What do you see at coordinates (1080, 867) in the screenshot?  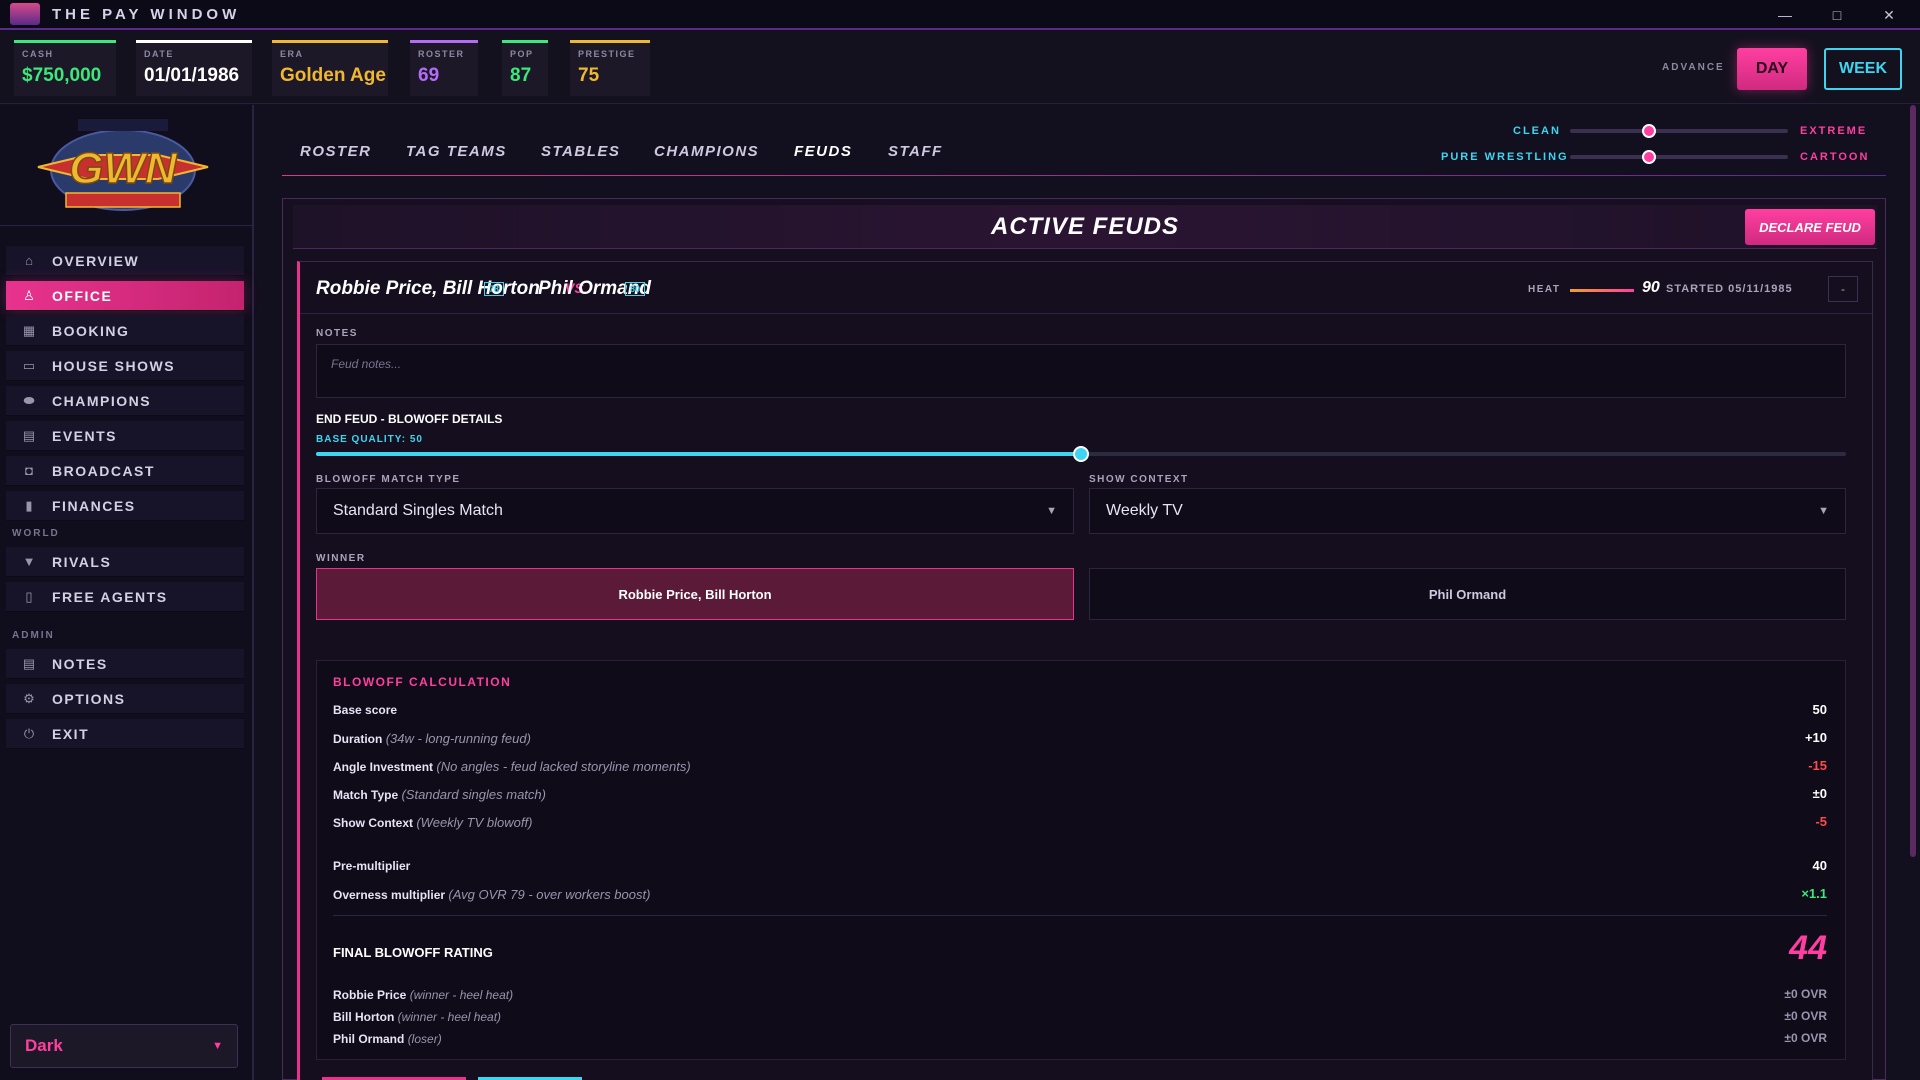 I see `pre-multiplier-row: Pre-multiplier 40` at bounding box center [1080, 867].